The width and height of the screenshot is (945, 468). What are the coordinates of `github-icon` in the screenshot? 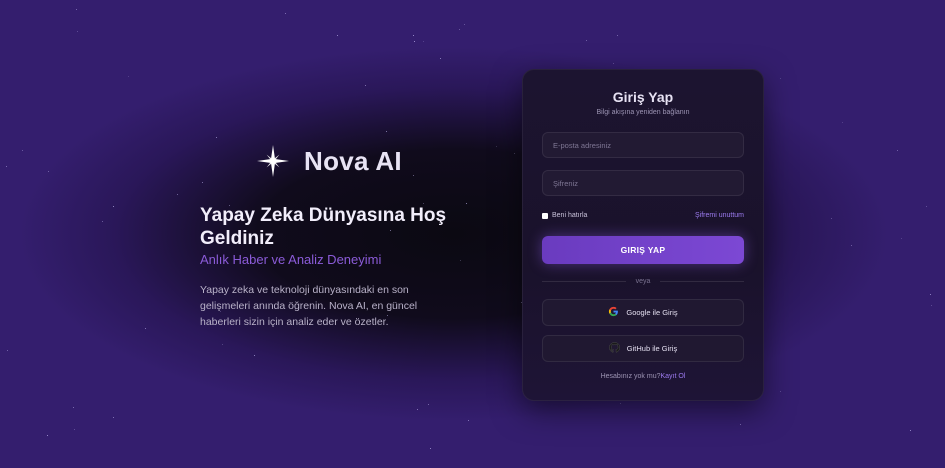 It's located at (614, 349).